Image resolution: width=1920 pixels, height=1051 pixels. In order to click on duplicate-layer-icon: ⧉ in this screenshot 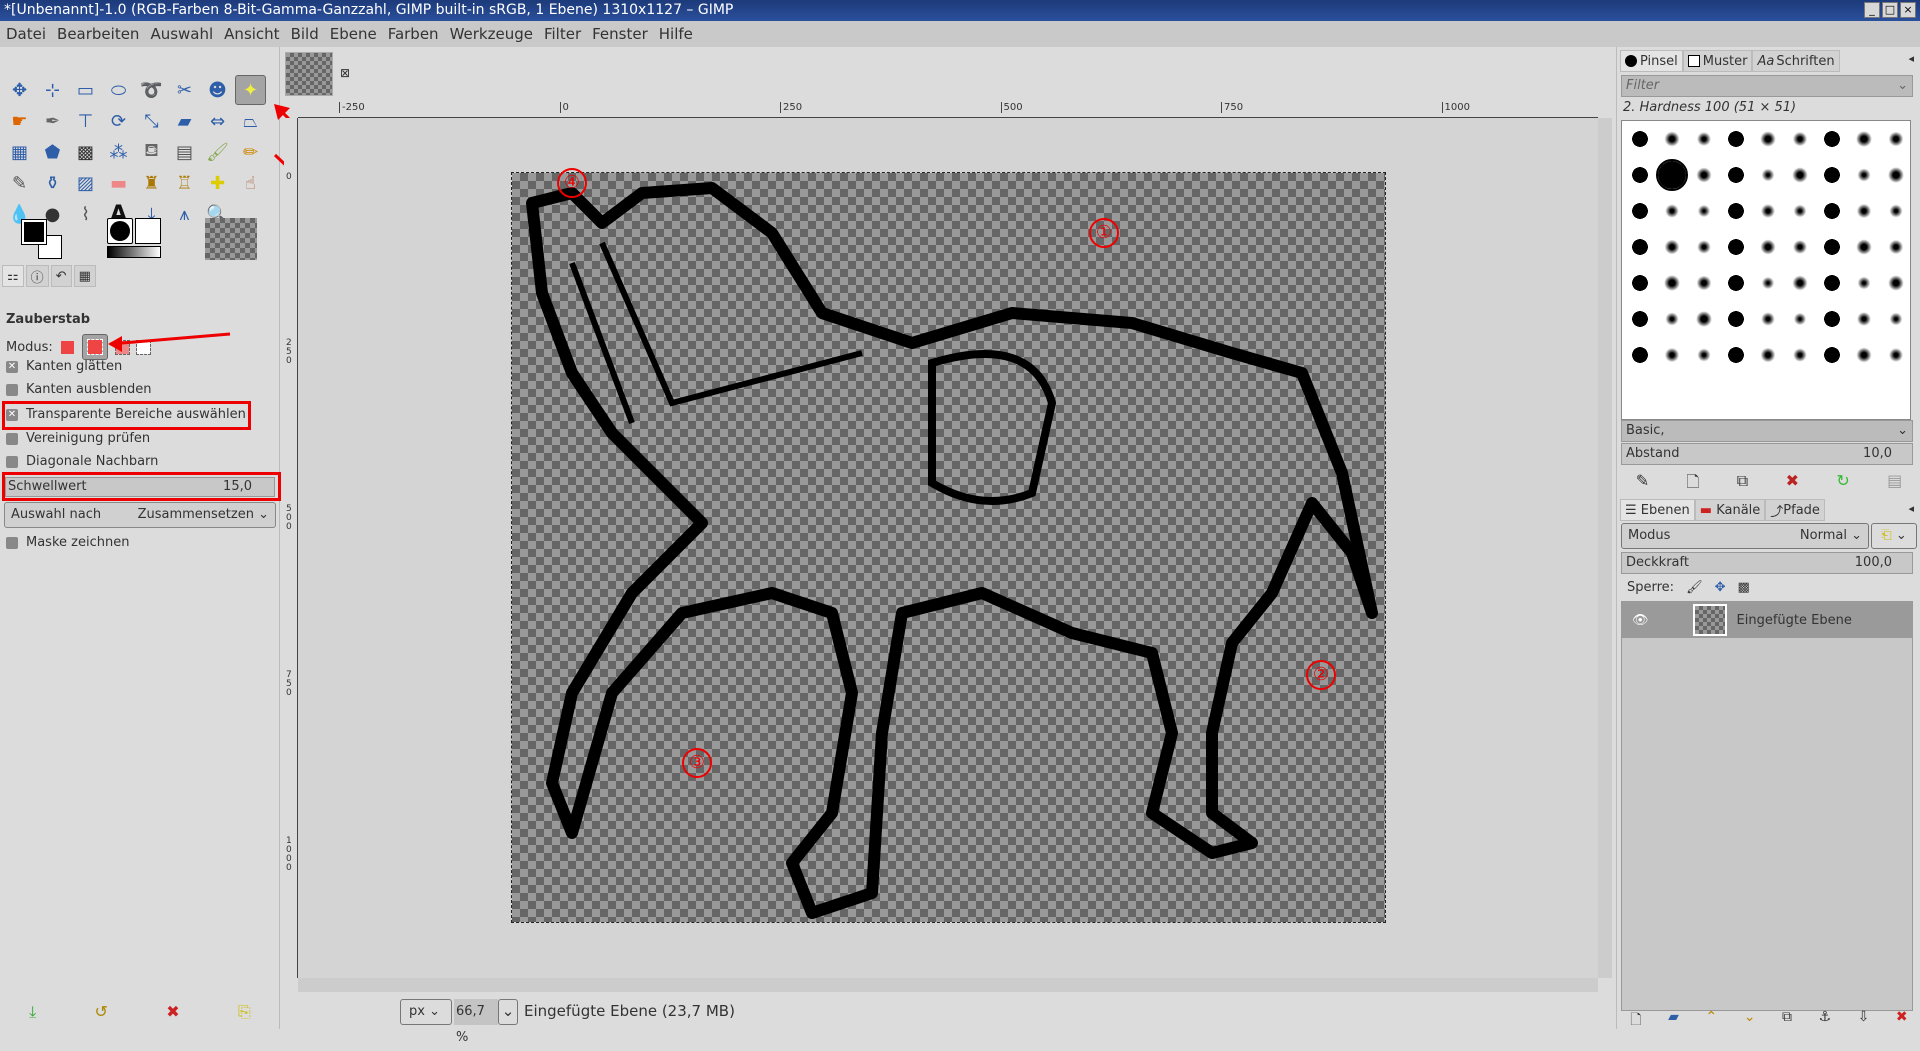, I will do `click(1787, 1021)`.